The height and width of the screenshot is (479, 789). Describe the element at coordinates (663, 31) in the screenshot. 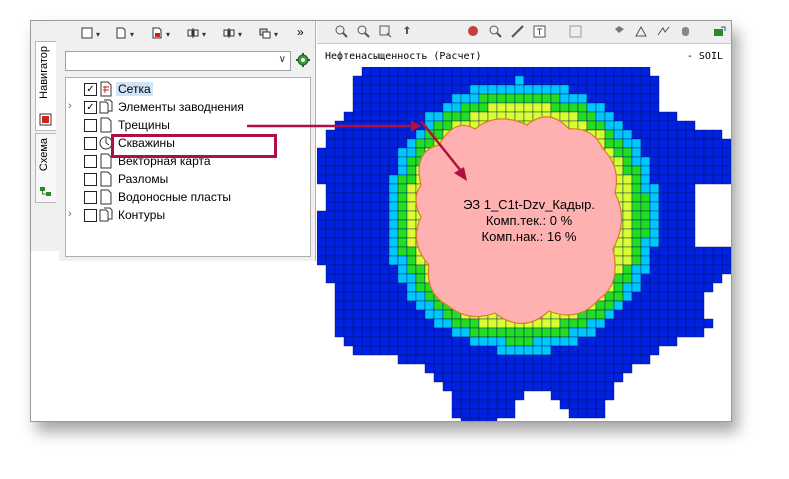

I see `fault-tool-icon` at that location.